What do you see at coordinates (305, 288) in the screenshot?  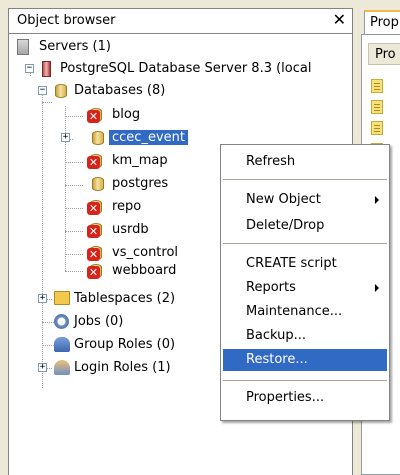 I see `menu-item-reports: Reports` at bounding box center [305, 288].